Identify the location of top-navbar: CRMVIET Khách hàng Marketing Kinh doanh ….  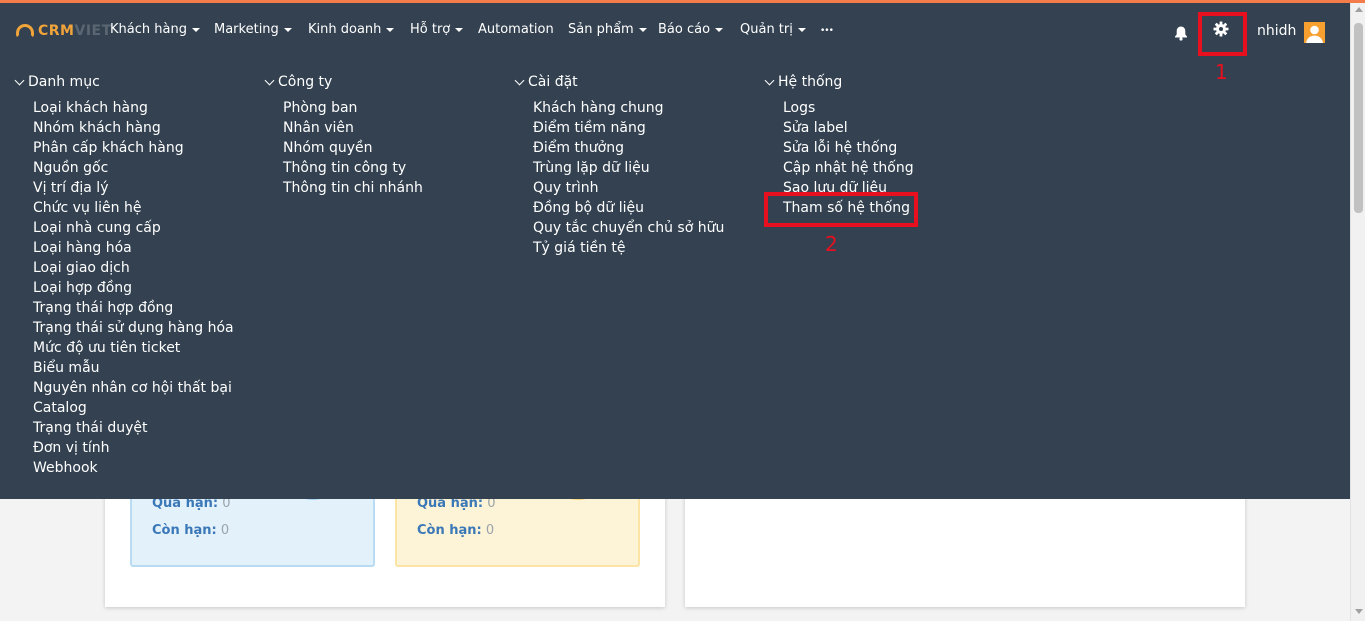
(675, 31).